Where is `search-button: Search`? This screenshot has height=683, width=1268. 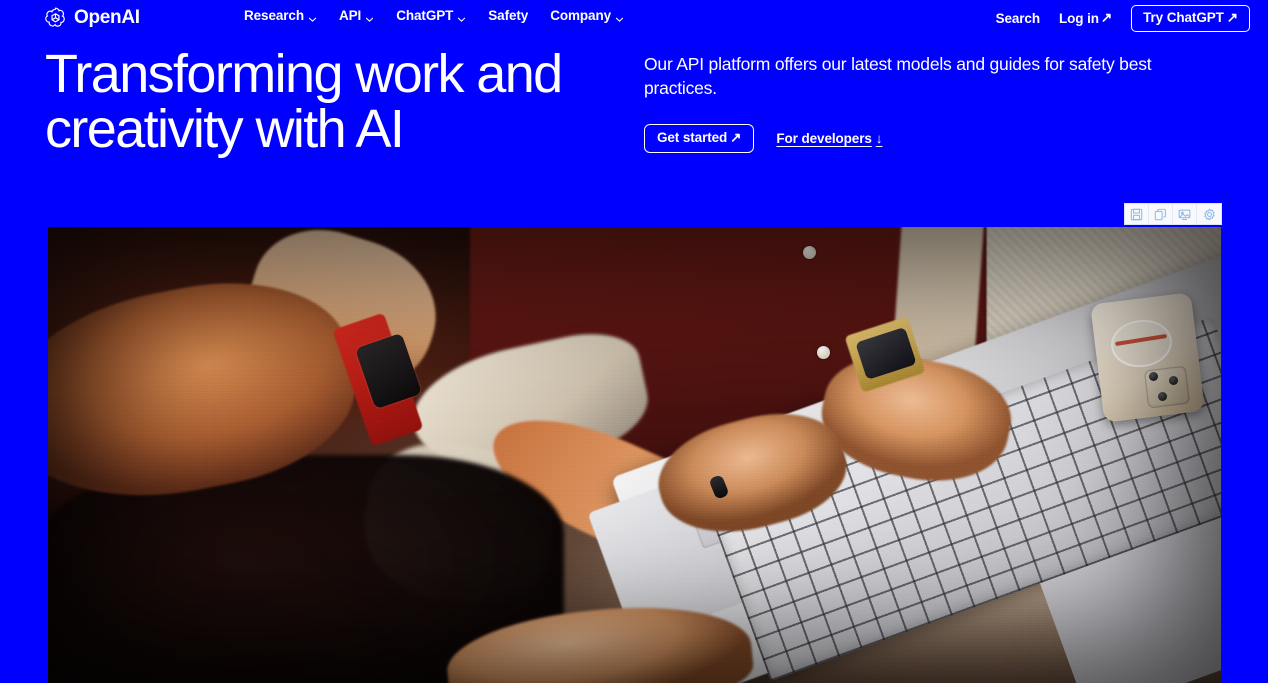 search-button: Search is located at coordinates (1018, 18).